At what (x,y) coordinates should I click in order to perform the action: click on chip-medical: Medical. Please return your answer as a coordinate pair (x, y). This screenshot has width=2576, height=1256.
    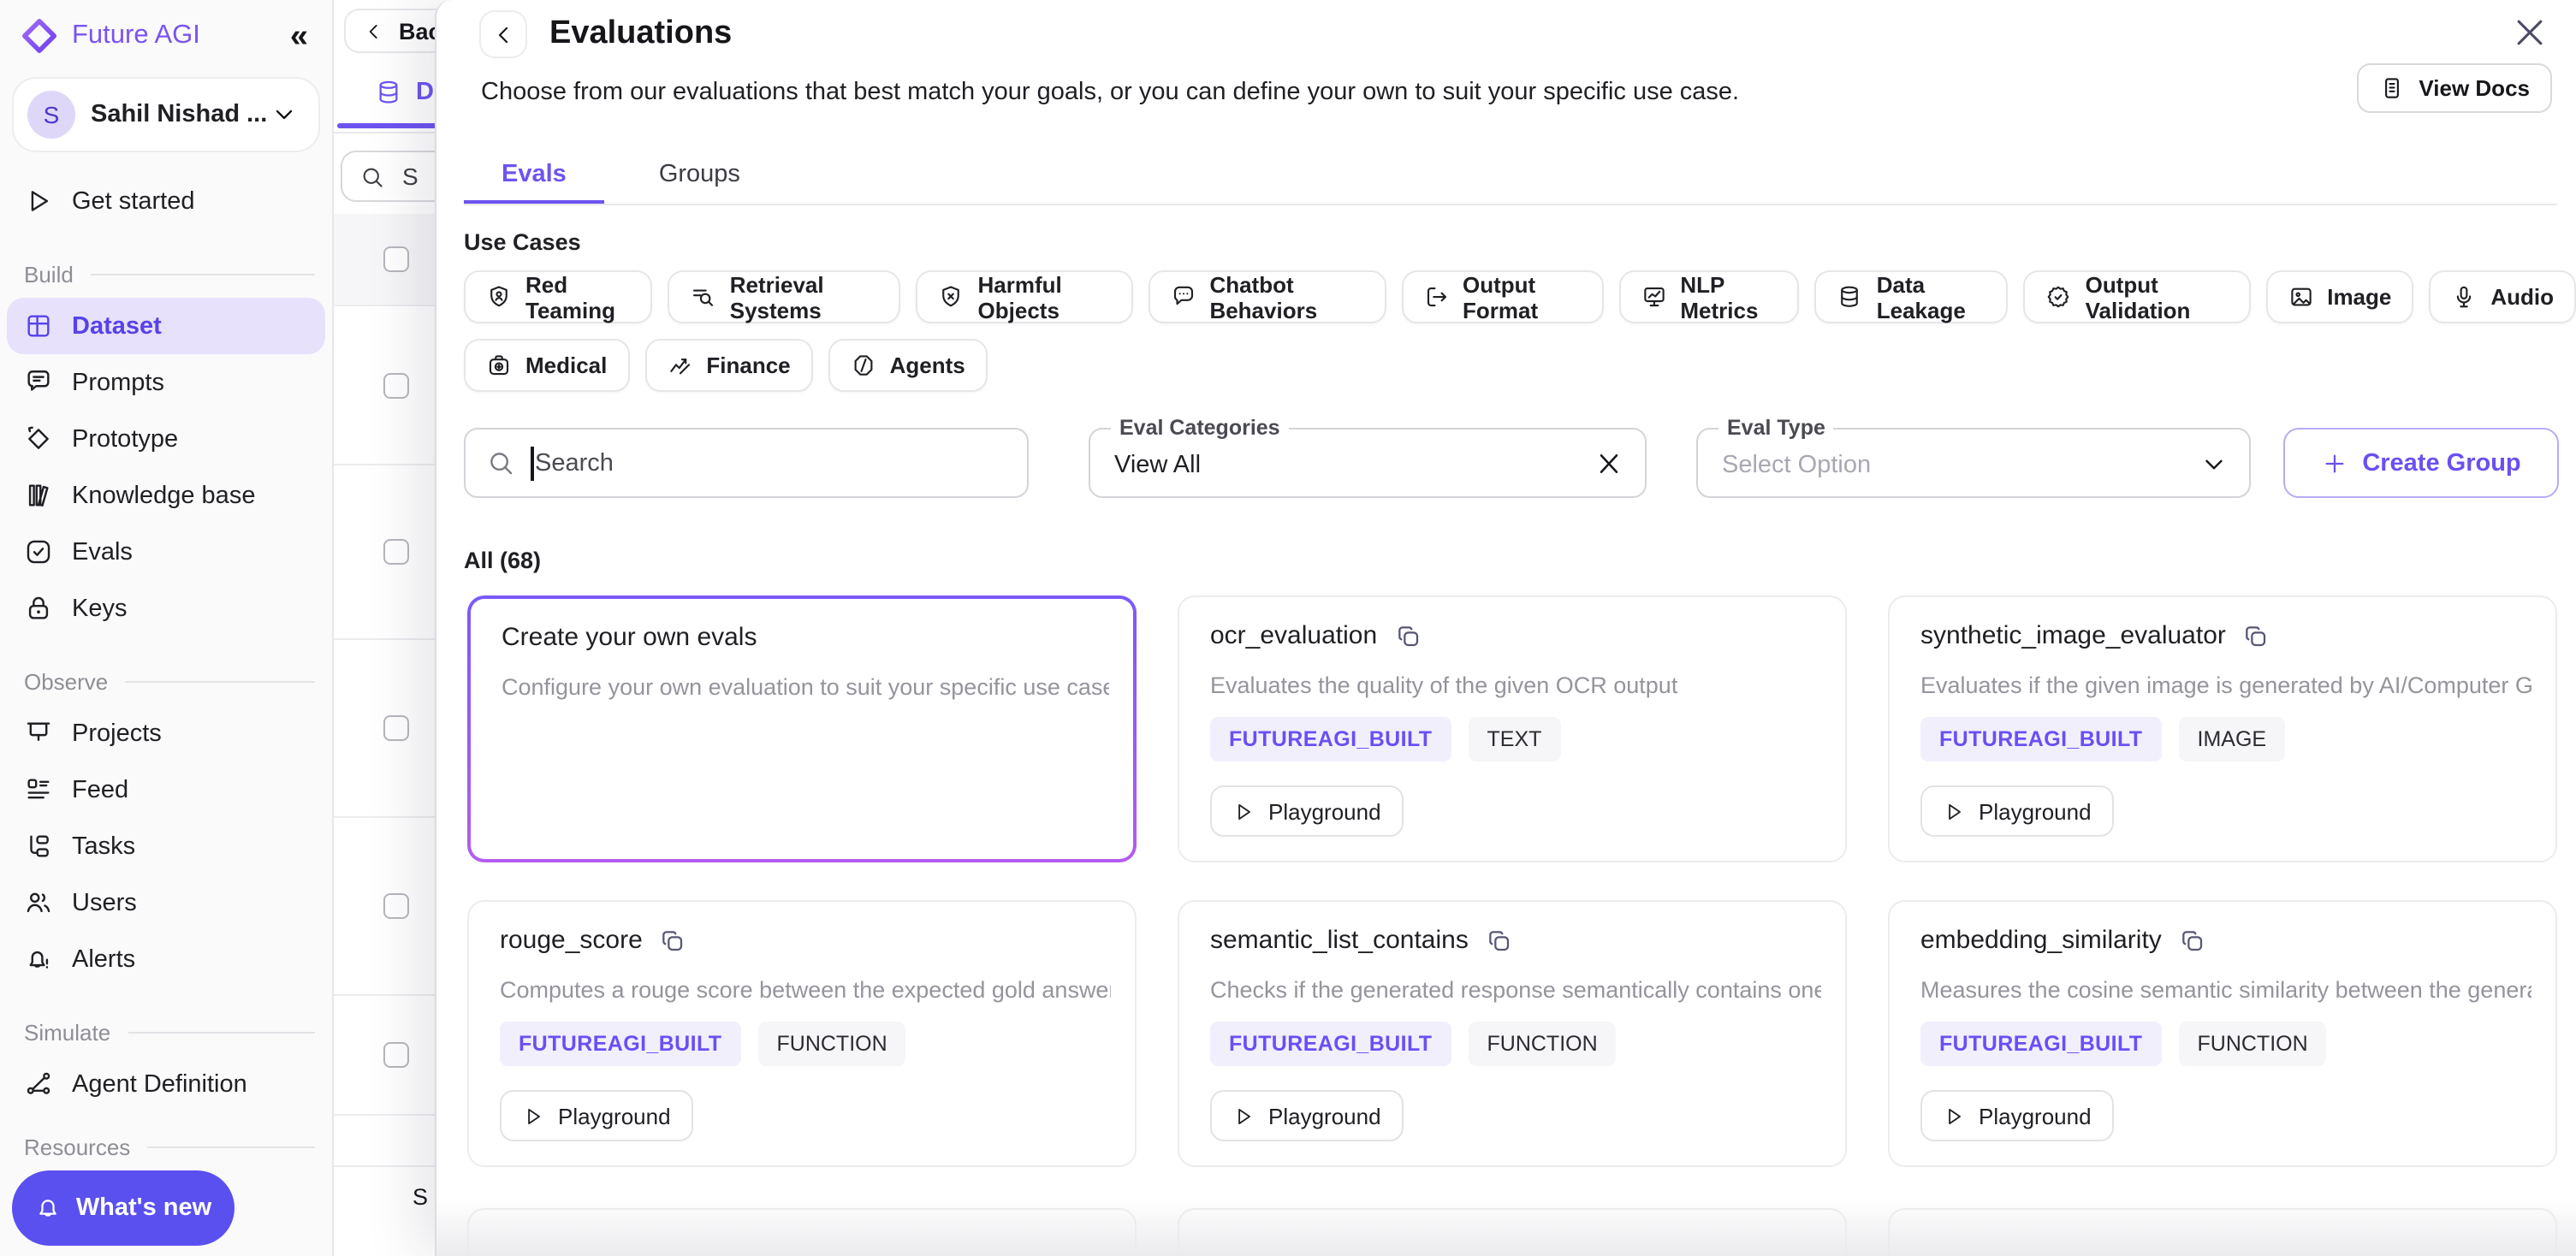
    Looking at the image, I should click on (547, 365).